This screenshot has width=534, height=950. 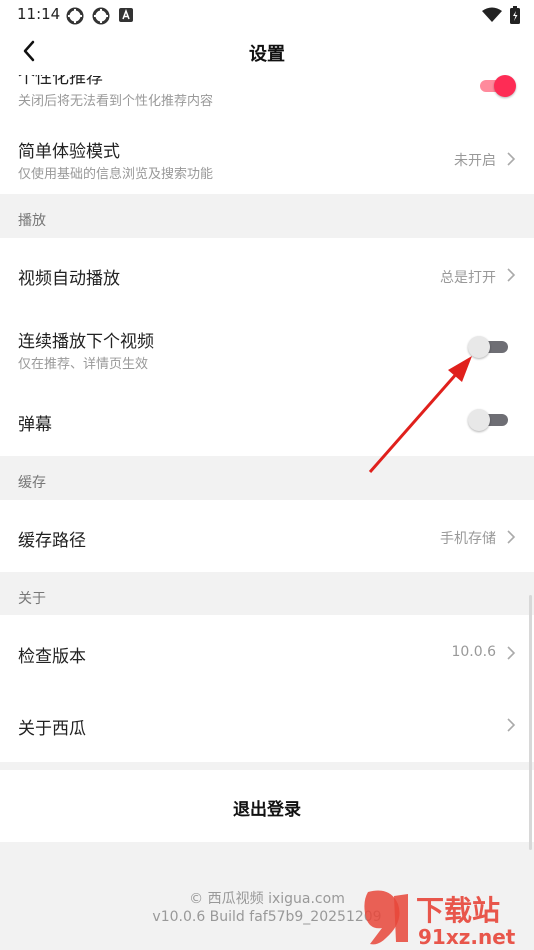 What do you see at coordinates (468, 539) in the screenshot?
I see `row-value: 手机存储` at bounding box center [468, 539].